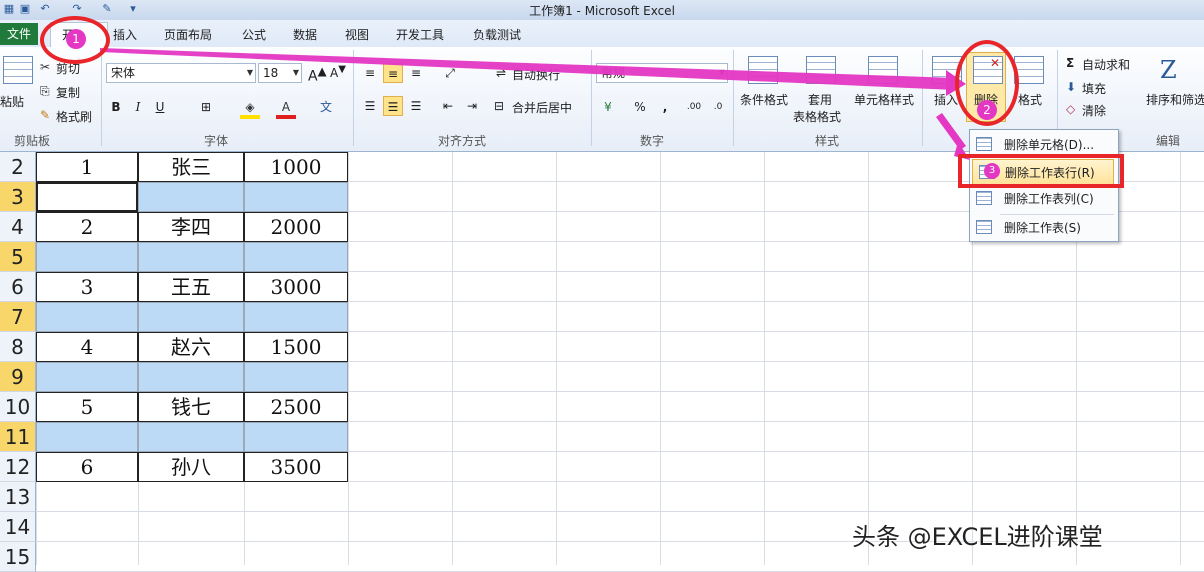  Describe the element at coordinates (992, 171) in the screenshot. I see `step-badge-3: 3` at that location.